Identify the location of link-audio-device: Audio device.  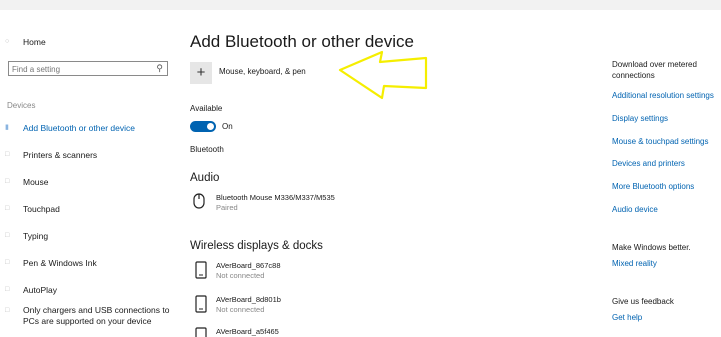
(635, 209).